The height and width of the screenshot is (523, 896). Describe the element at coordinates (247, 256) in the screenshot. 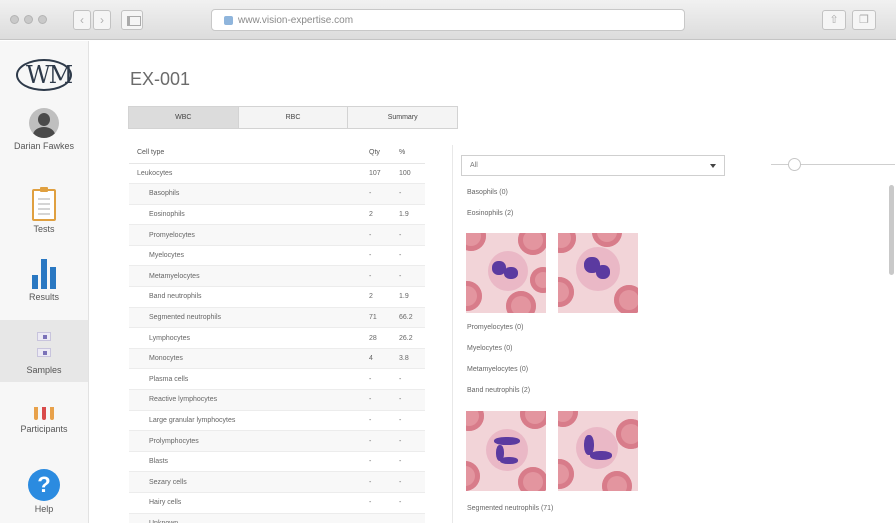

I see `cell-type-name: Myelocytes` at that location.